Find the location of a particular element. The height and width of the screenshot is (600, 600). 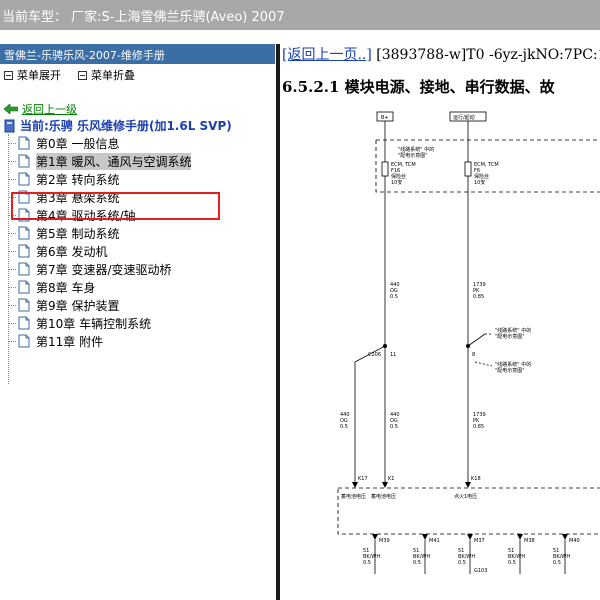

splice-left-id: C206 is located at coordinates (374, 355).